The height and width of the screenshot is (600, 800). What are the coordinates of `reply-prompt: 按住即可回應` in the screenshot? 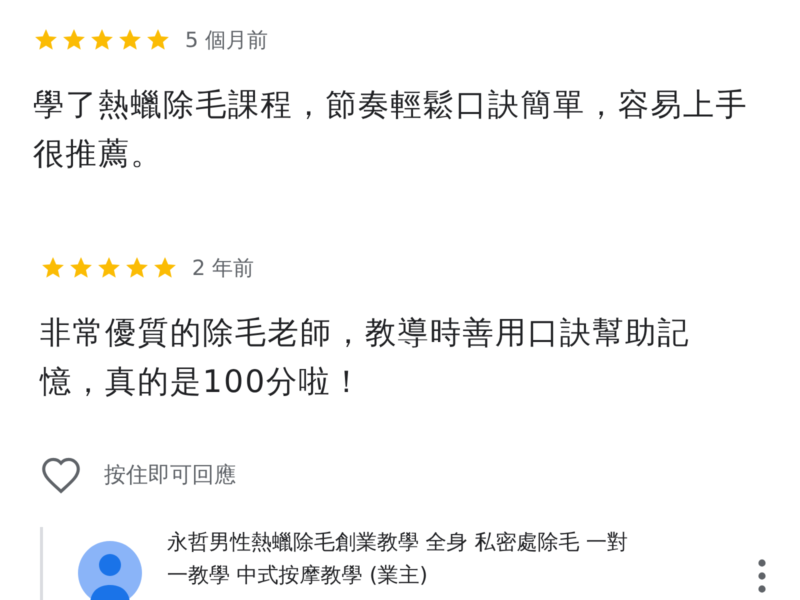 It's located at (170, 475).